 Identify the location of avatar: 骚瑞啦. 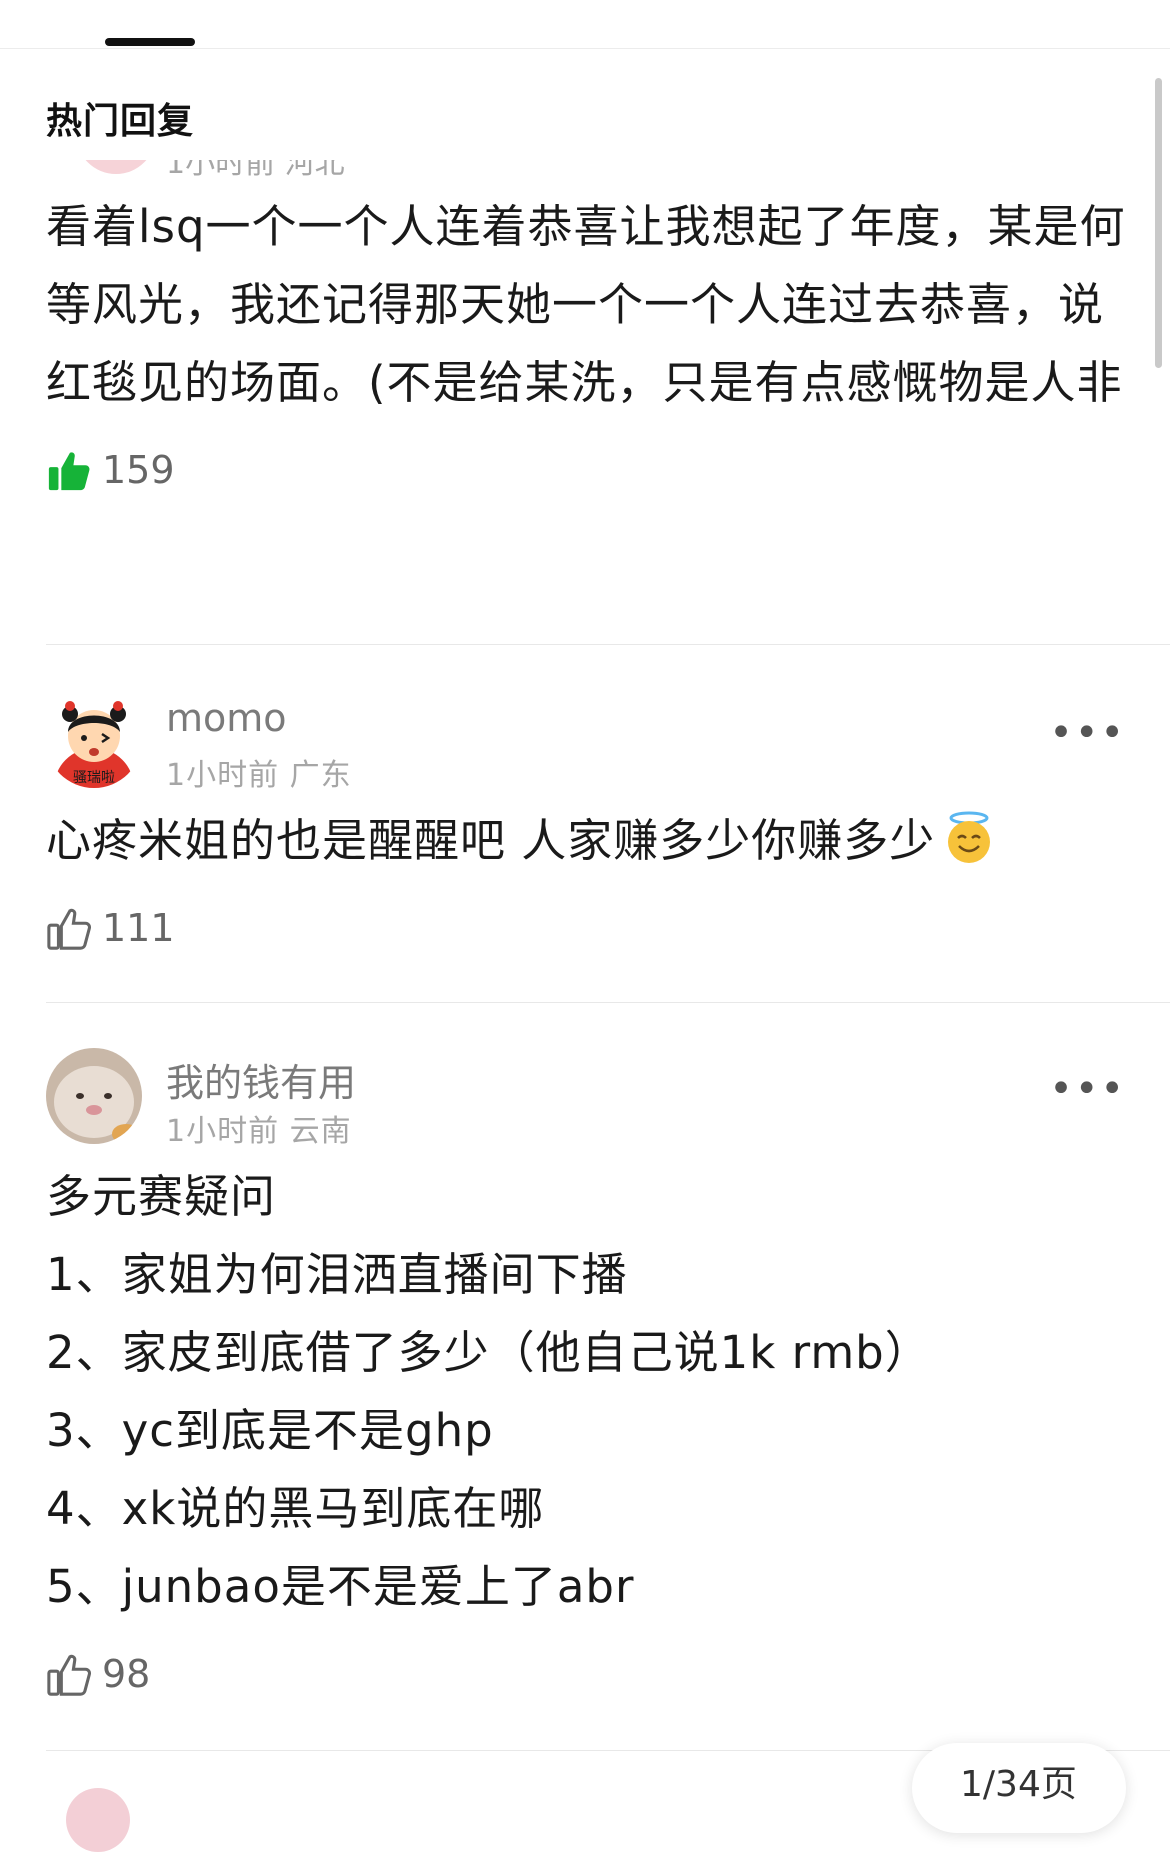
(94, 740).